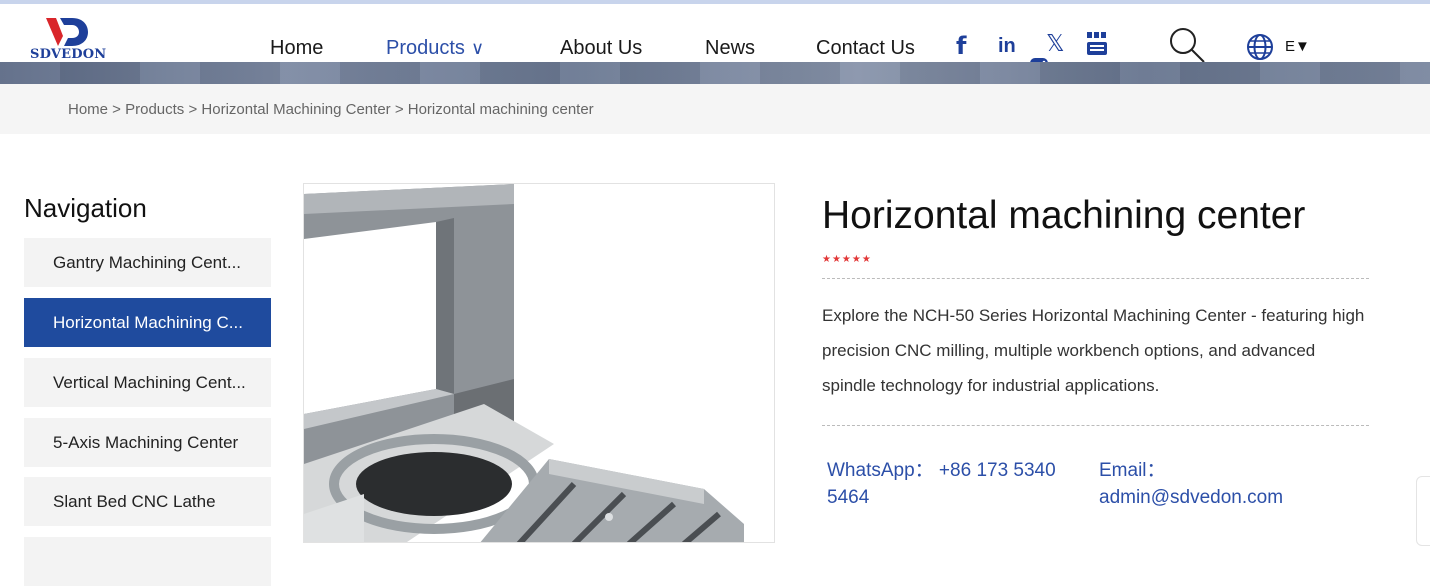 This screenshot has height=586, width=1430. I want to click on sidebar-title: Navigation, so click(85, 208).